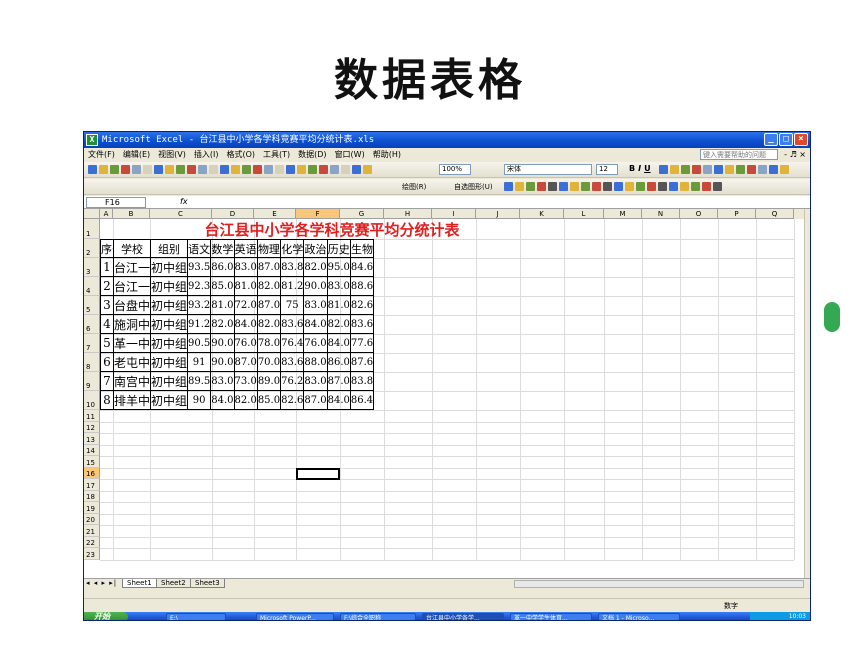 This screenshot has height=645, width=860. I want to click on table-cell: 88.0, so click(315, 362).